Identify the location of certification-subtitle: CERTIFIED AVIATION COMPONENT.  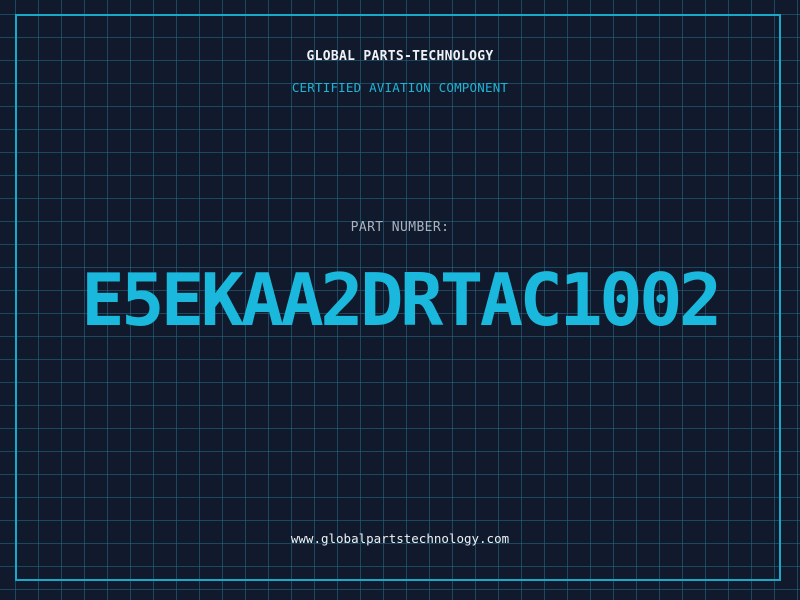
(400, 87).